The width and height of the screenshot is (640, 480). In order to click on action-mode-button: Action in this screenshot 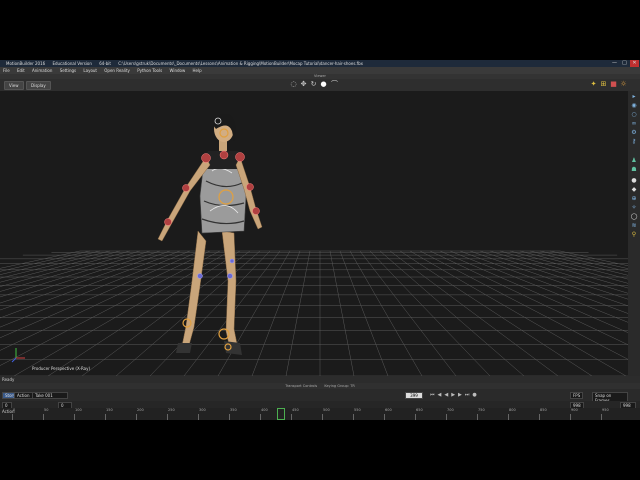, I will do `click(23, 395)`.